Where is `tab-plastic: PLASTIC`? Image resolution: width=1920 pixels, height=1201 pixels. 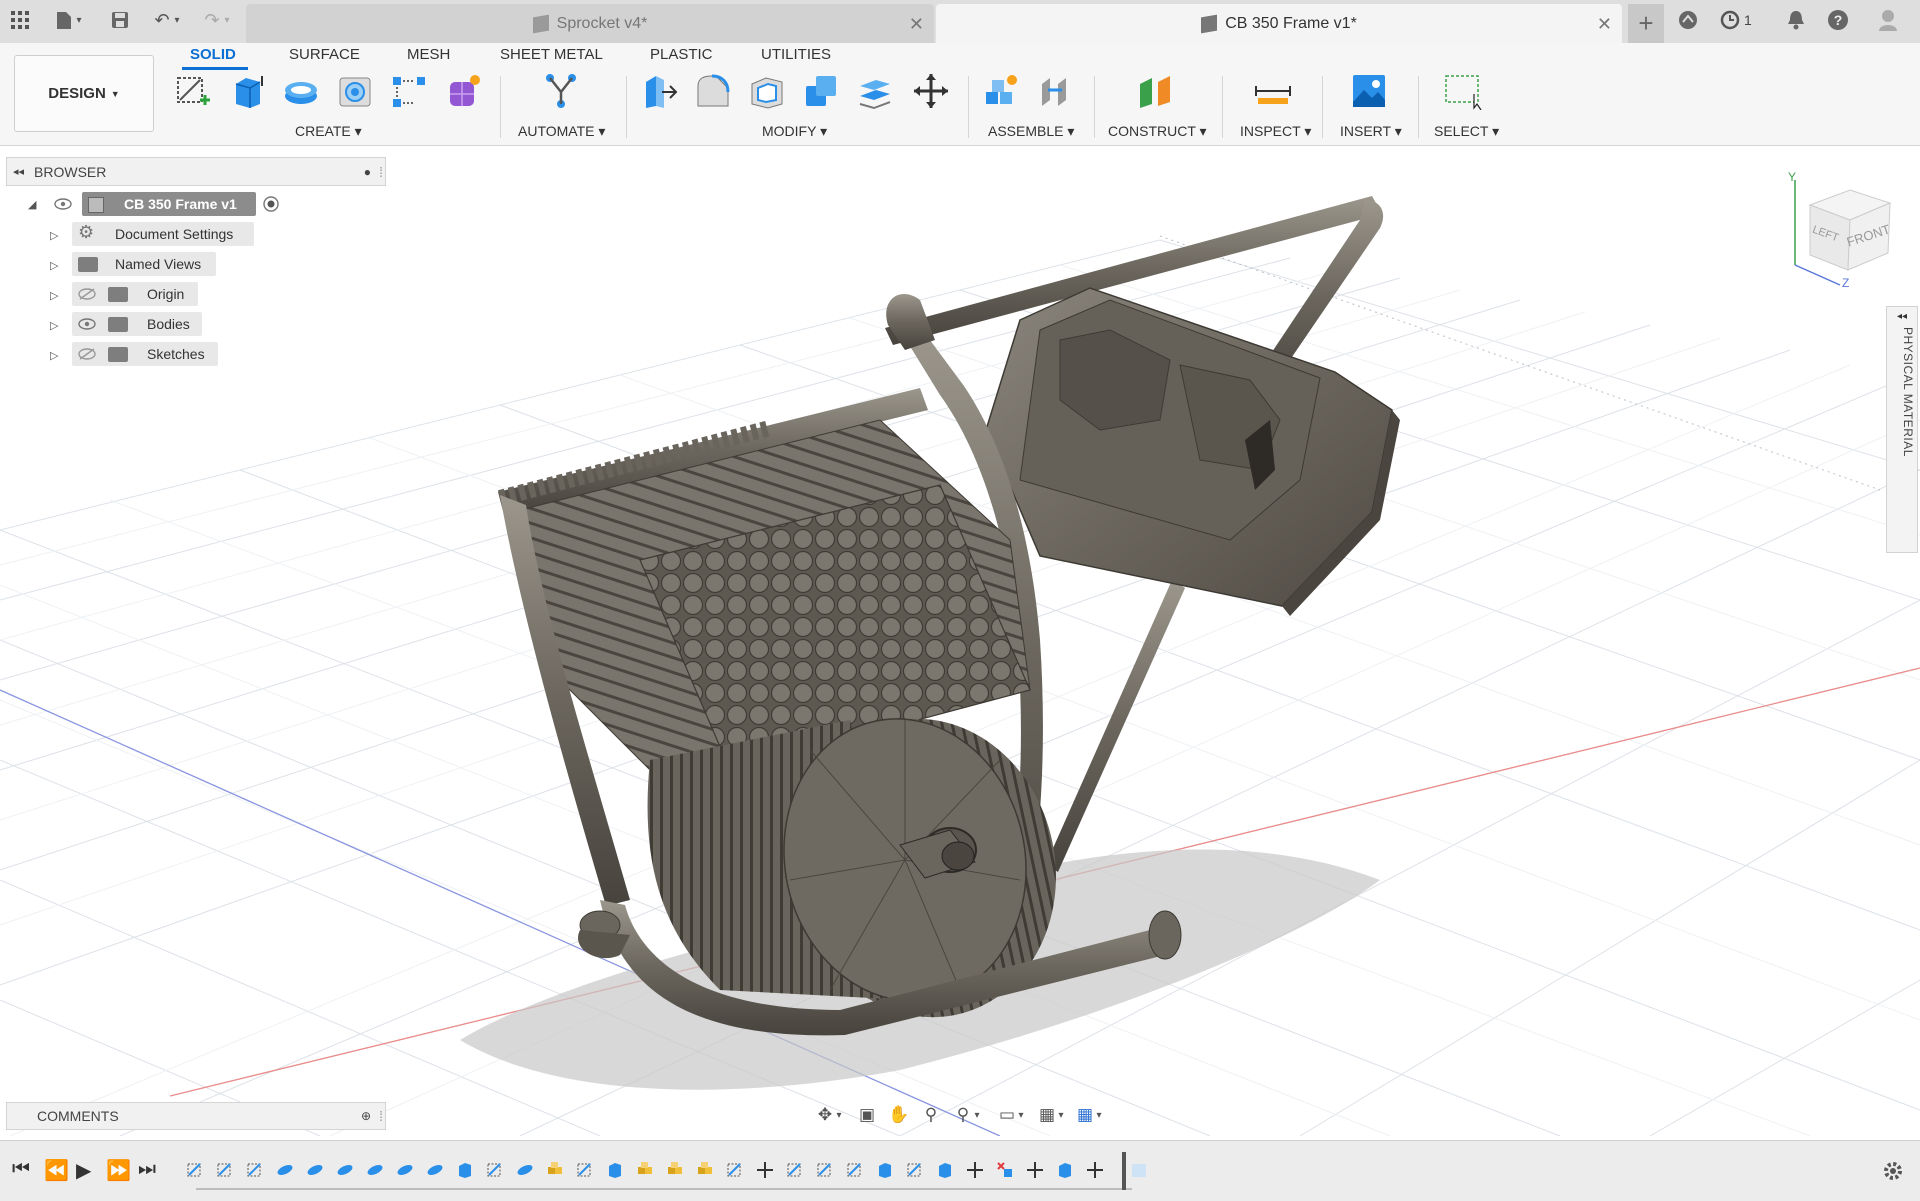 tab-plastic: PLASTIC is located at coordinates (681, 54).